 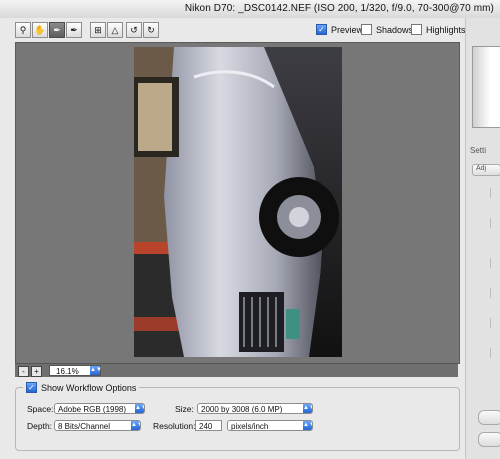 I want to click on depth-value: 8 Bits/Channel, so click(x=84, y=426).